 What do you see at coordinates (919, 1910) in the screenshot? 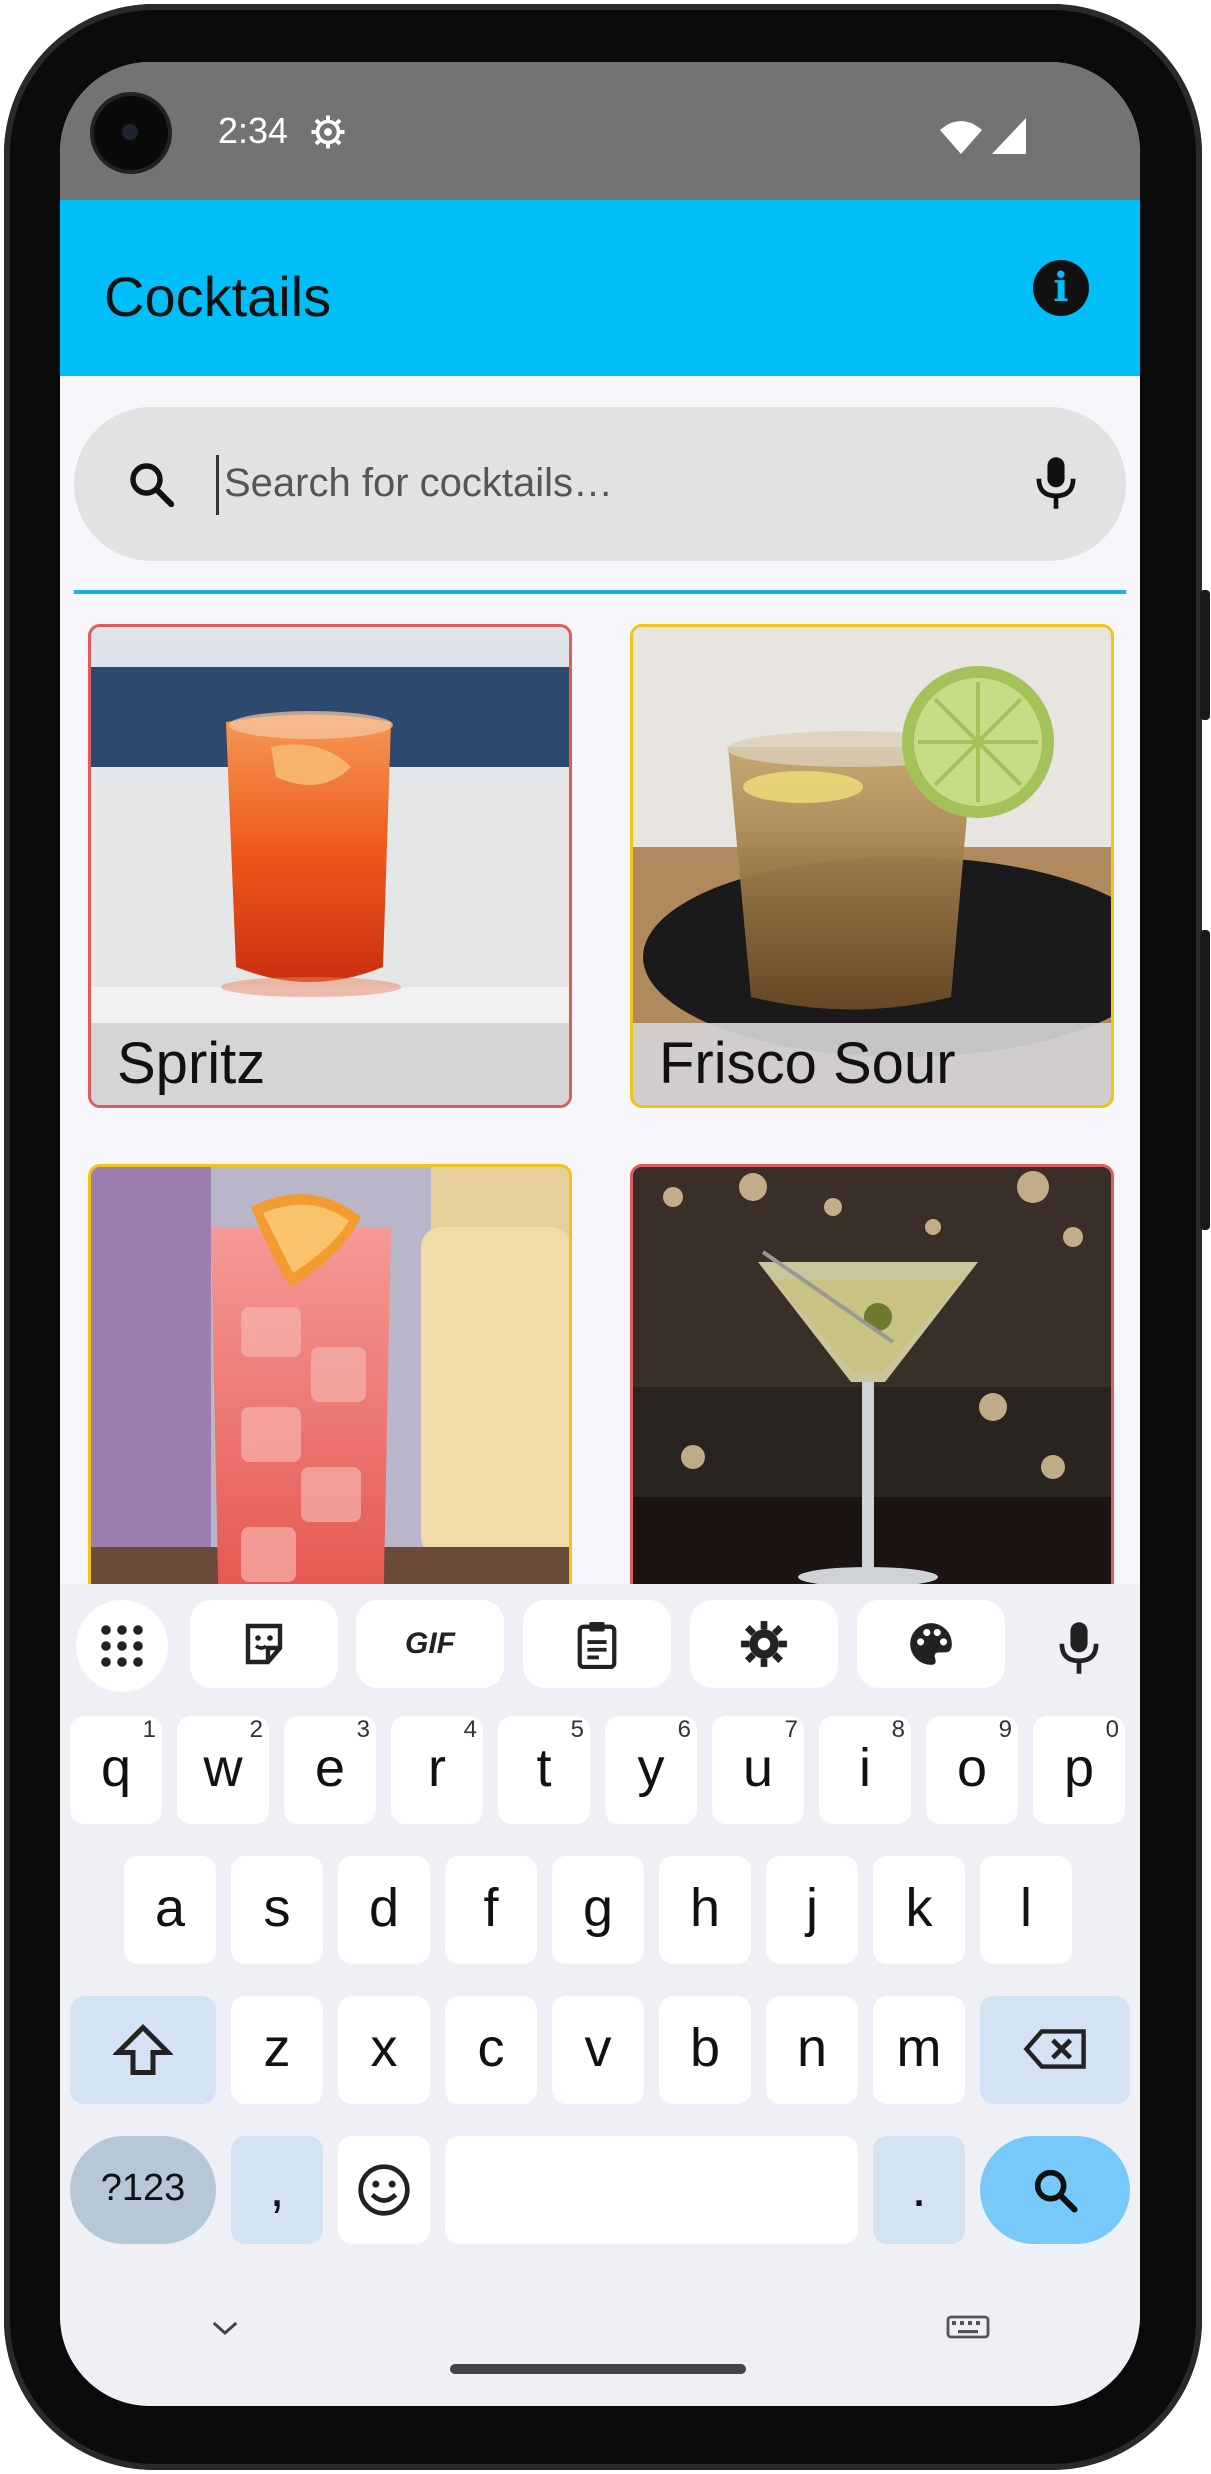
I see `key-k: k` at bounding box center [919, 1910].